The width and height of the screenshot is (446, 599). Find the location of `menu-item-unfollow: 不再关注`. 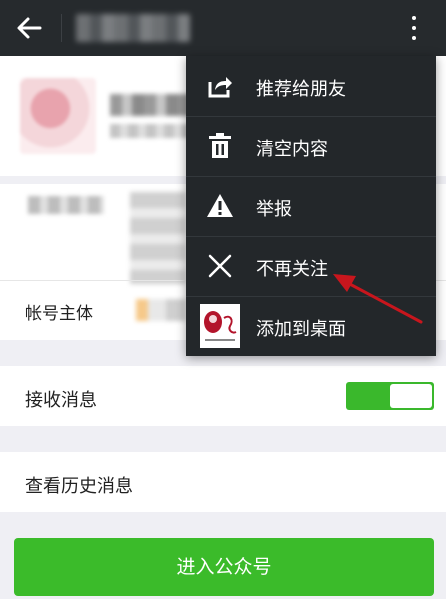

menu-item-unfollow: 不再关注 is located at coordinates (311, 266).